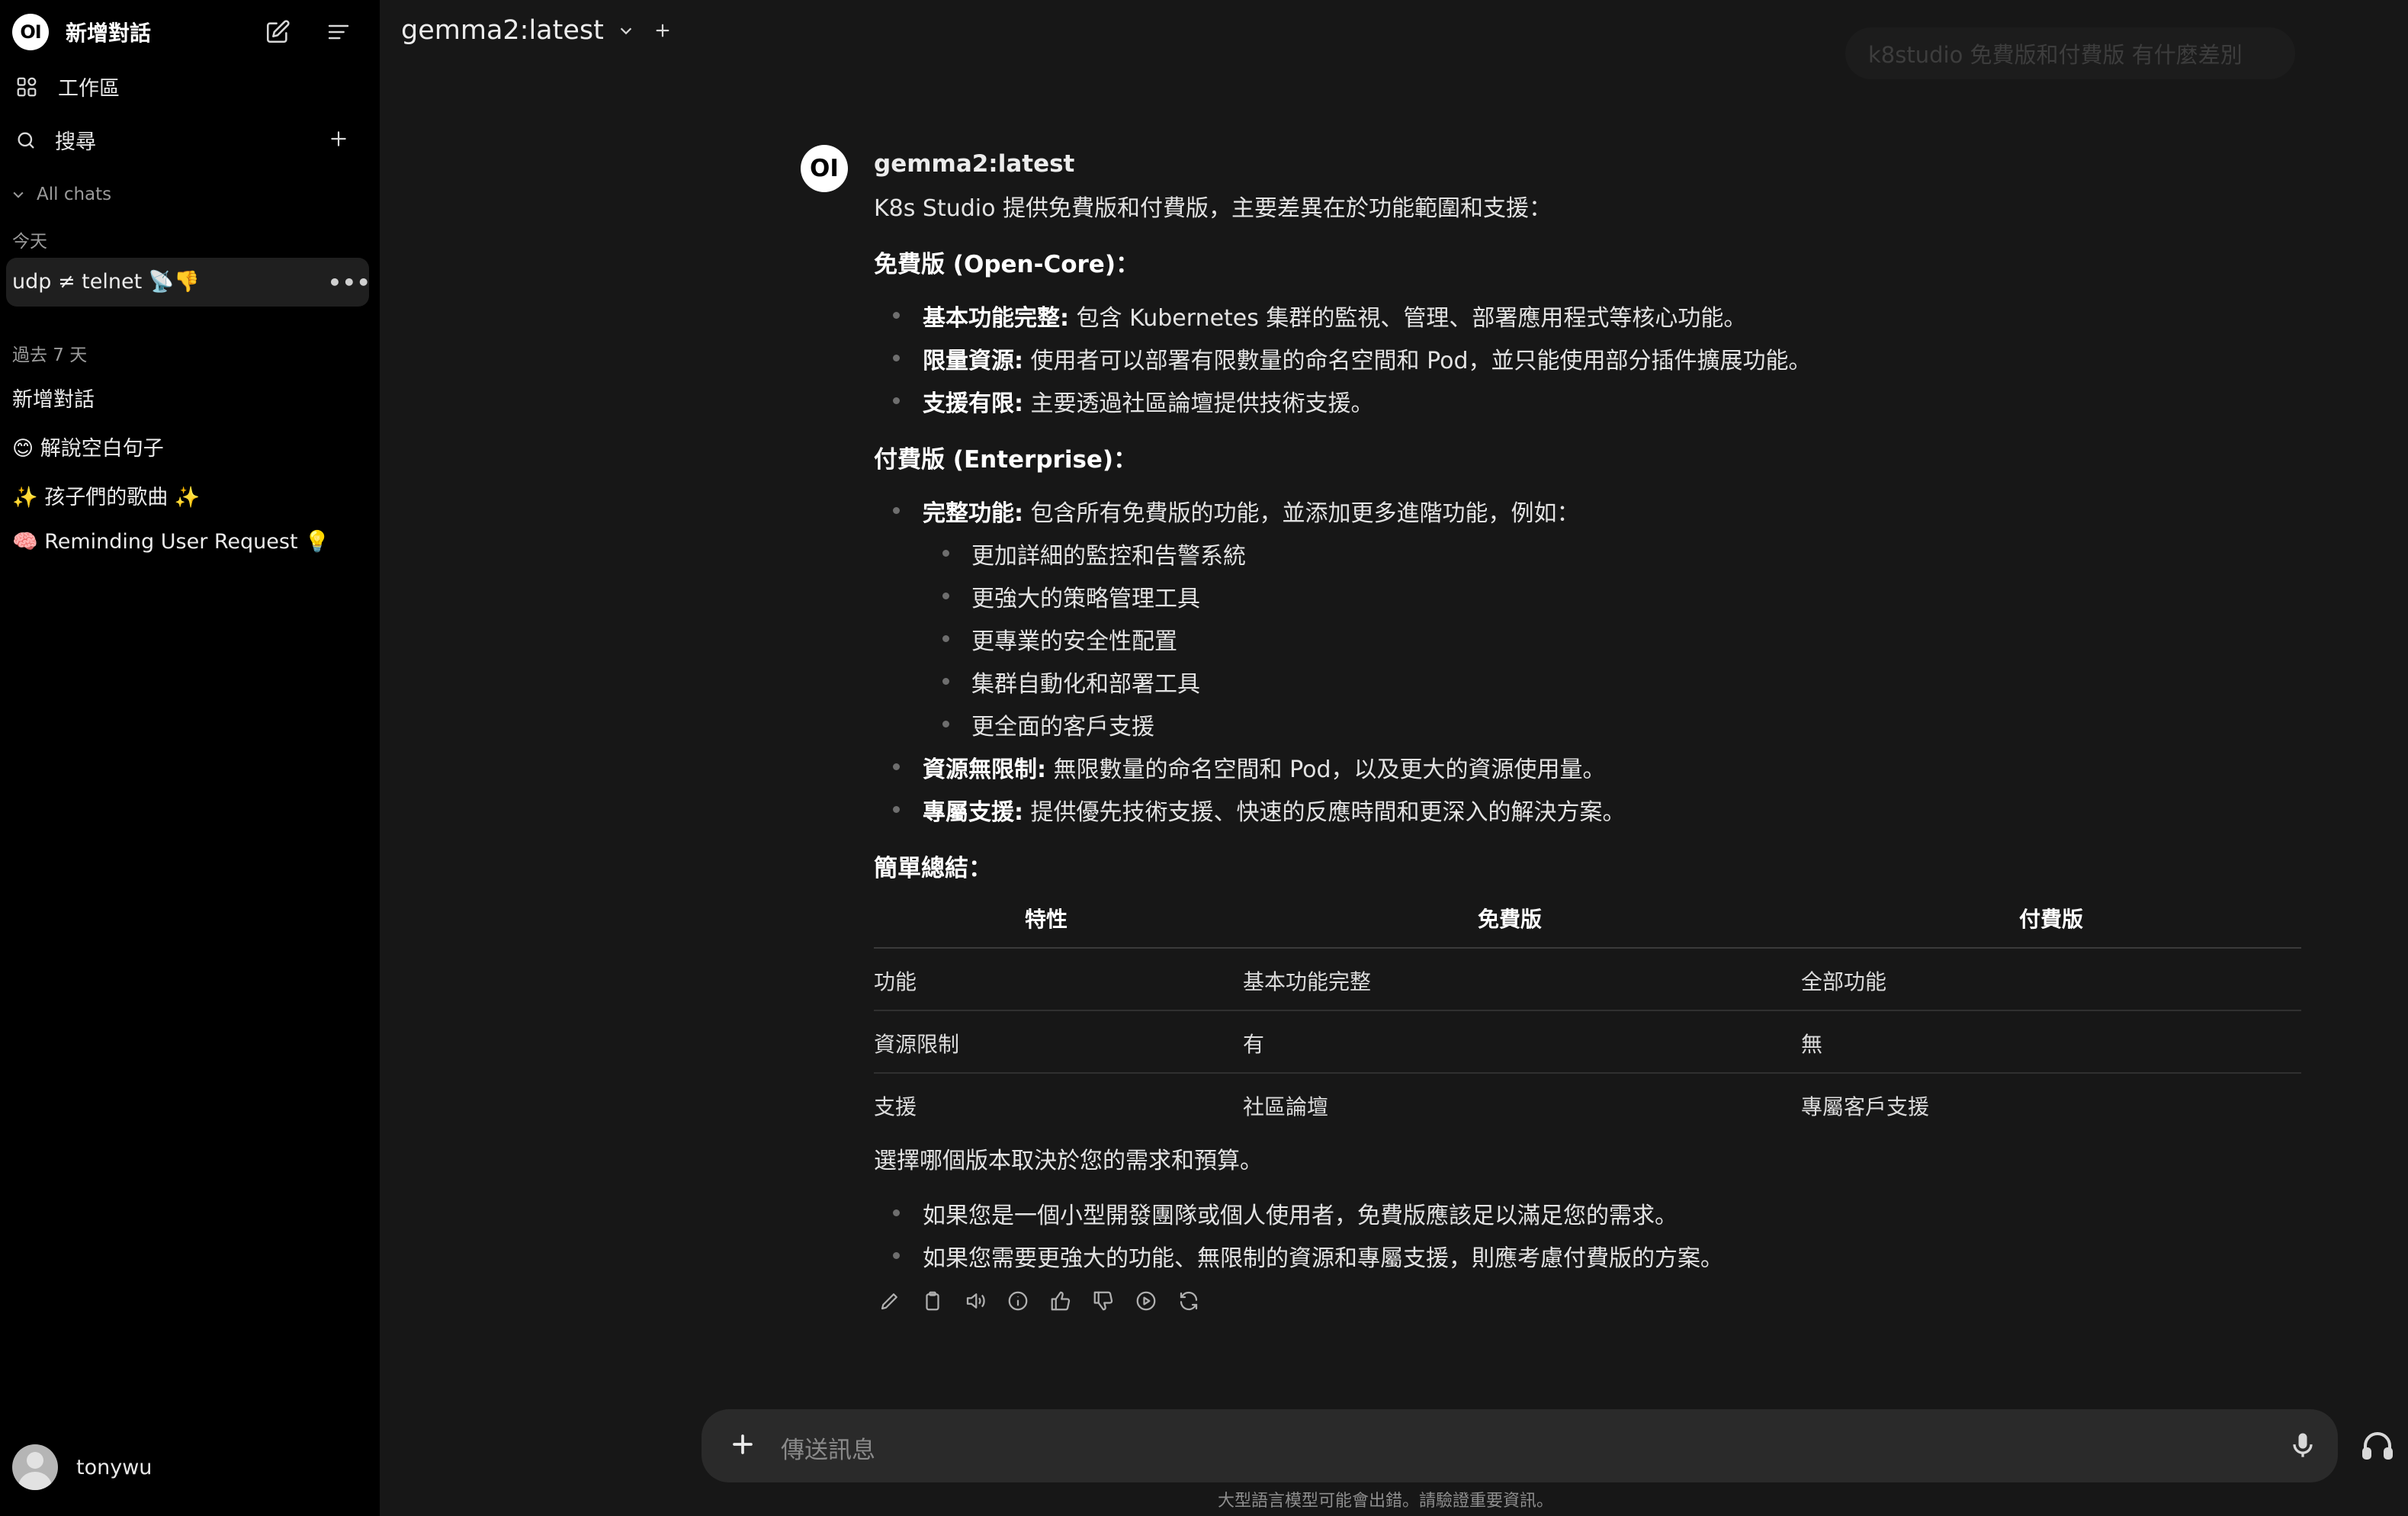 The width and height of the screenshot is (2408, 1516). I want to click on chat-item: 🧠 Reminding User Request 💡, so click(171, 541).